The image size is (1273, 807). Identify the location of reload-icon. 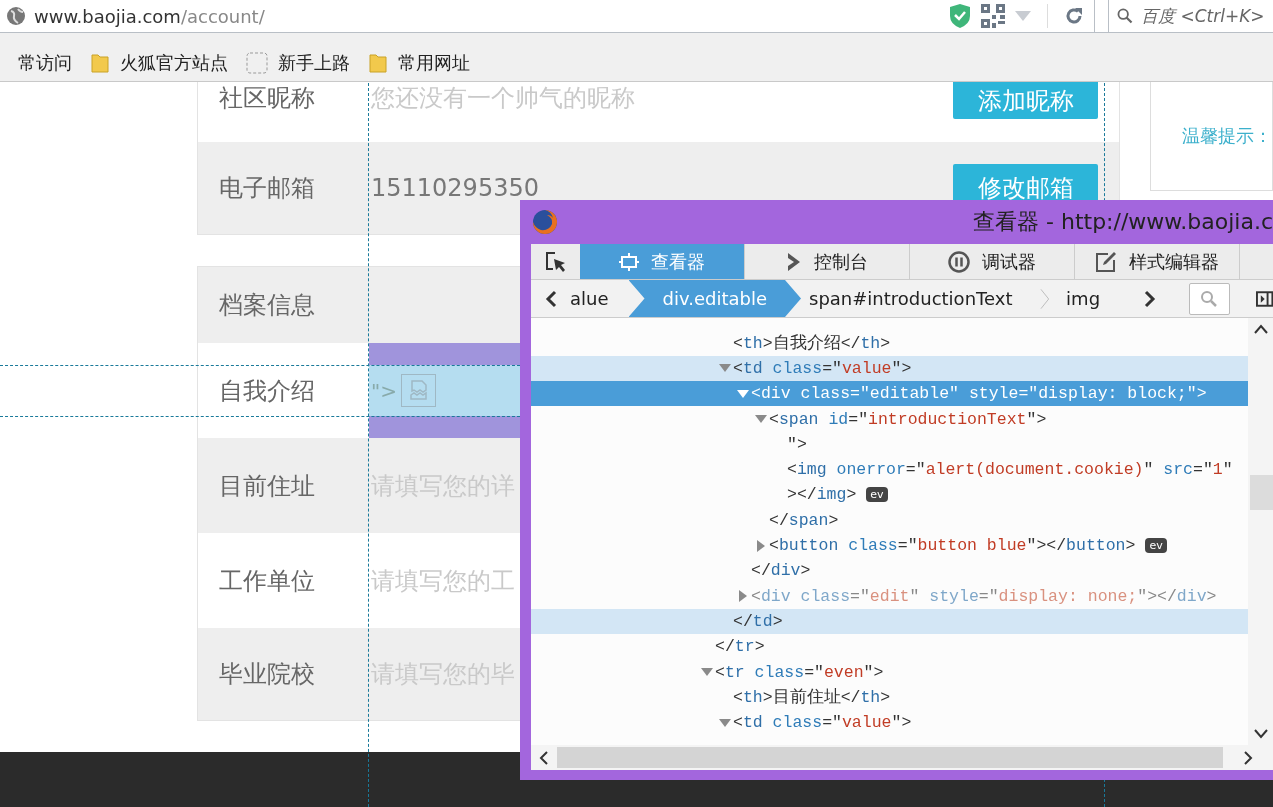
(1074, 16).